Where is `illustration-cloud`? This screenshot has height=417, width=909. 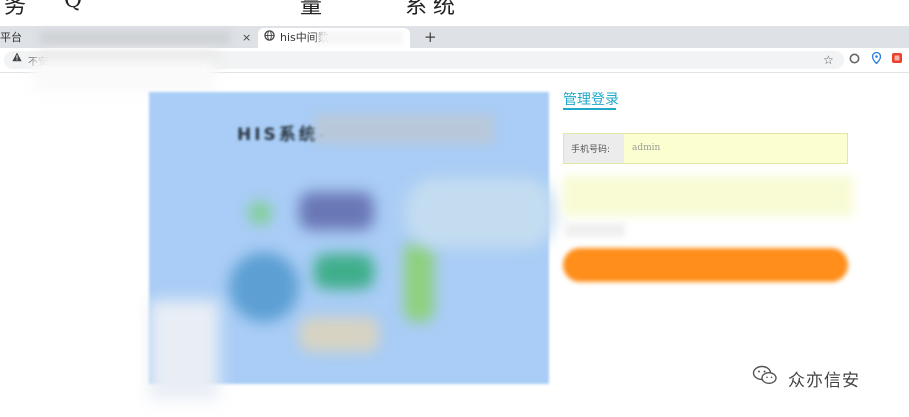 illustration-cloud is located at coordinates (480, 213).